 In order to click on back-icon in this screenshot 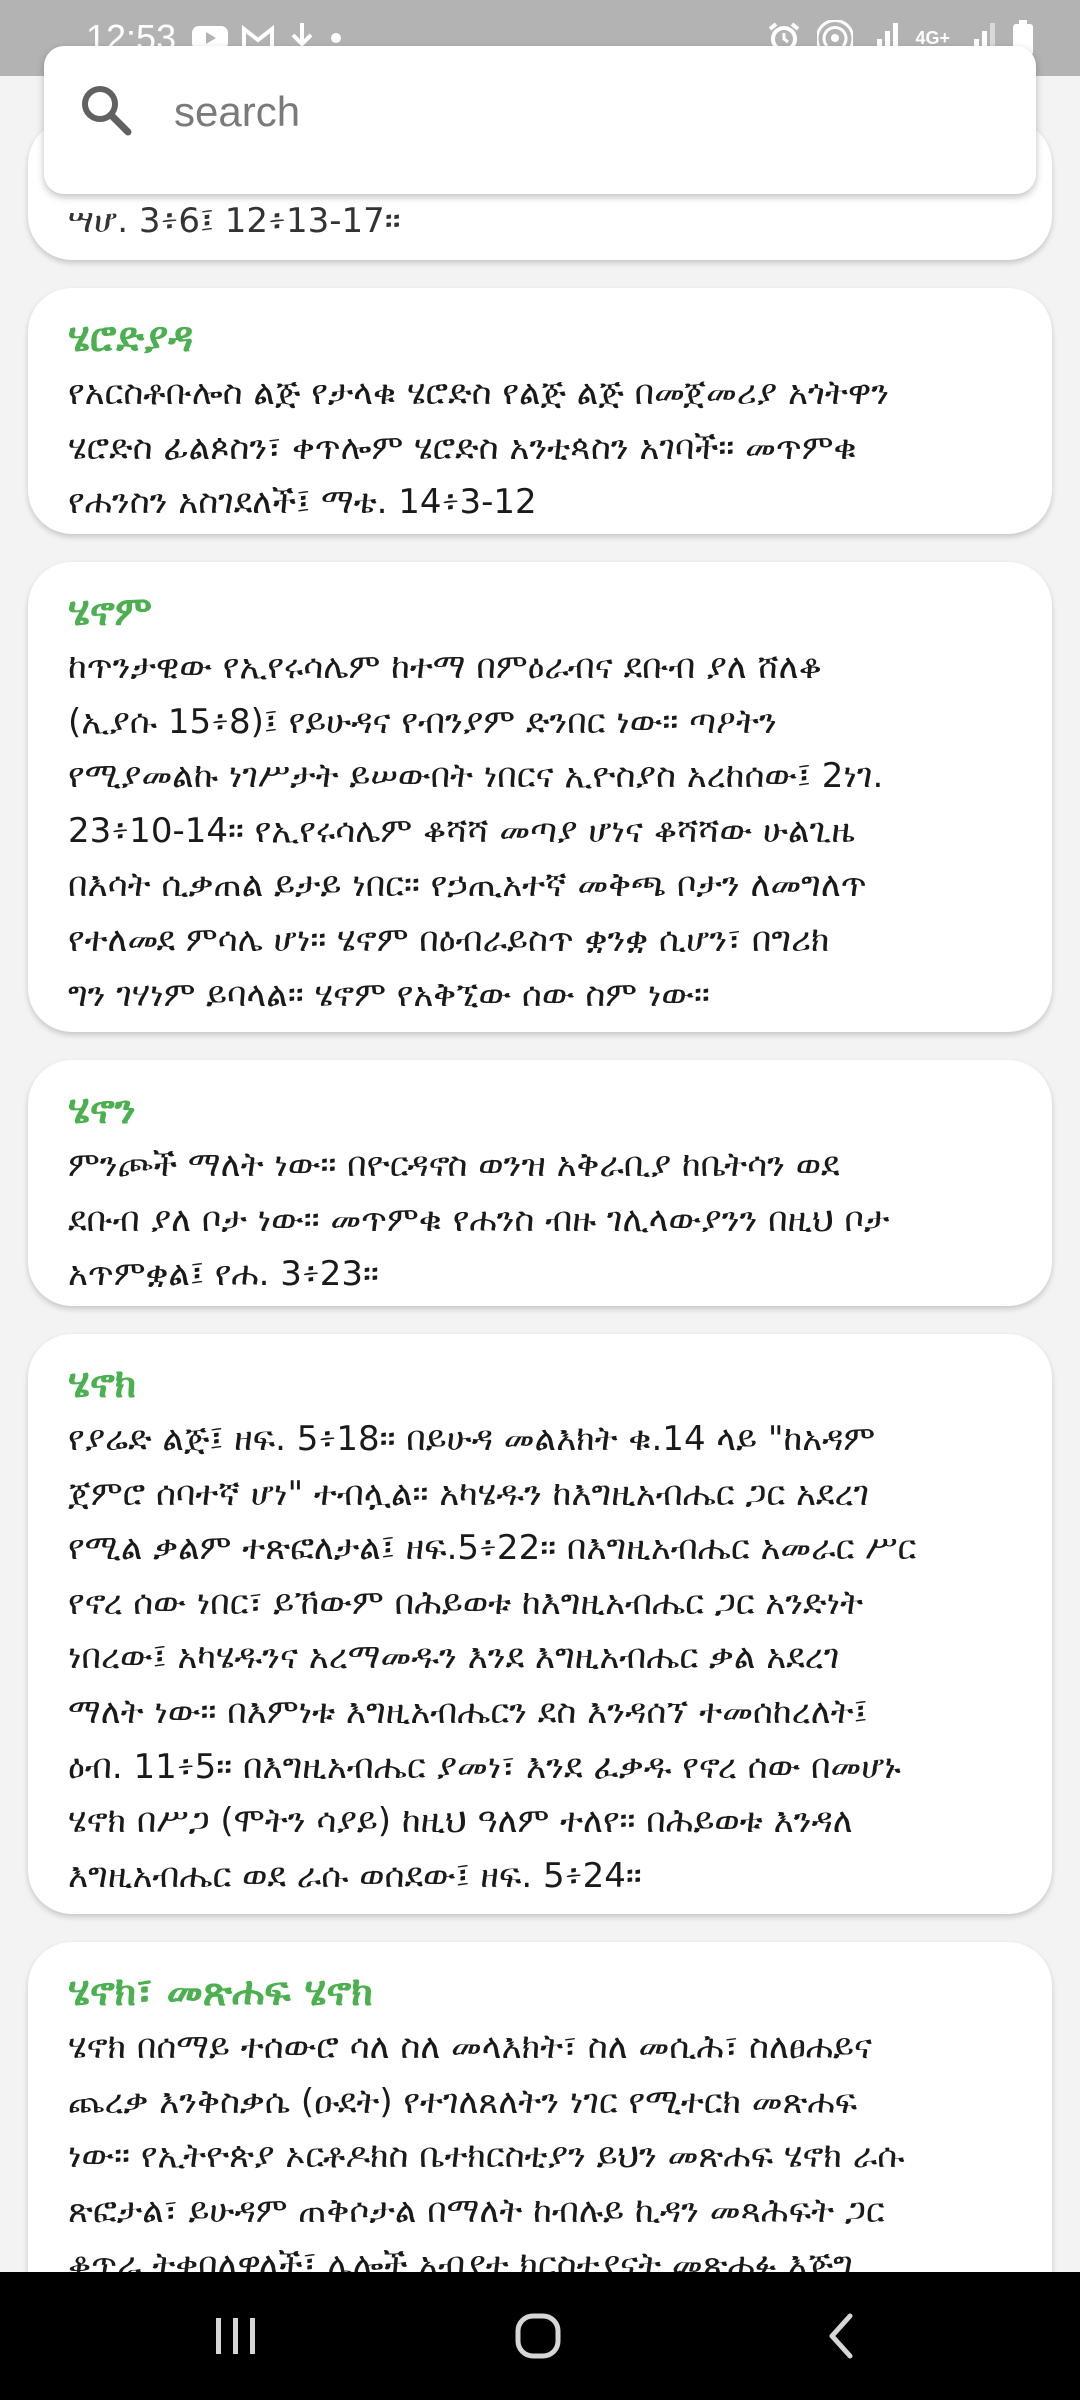, I will do `click(842, 2336)`.